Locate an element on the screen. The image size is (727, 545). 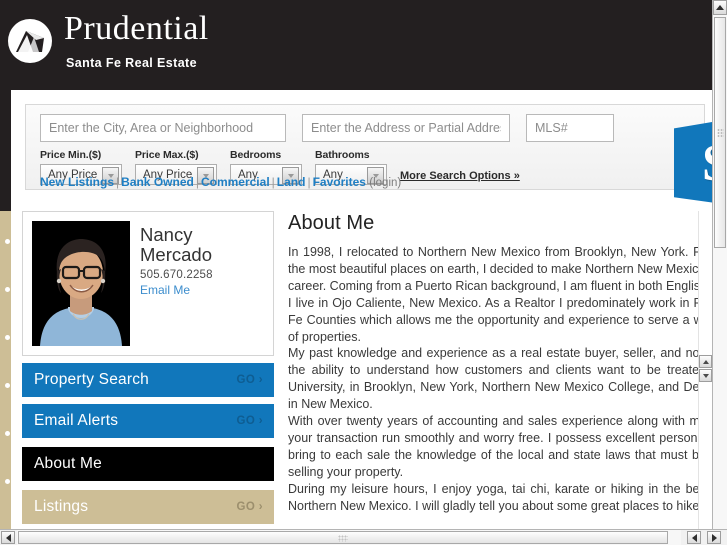
sidebar-item-property-search: Property Search GO › is located at coordinates (148, 380).